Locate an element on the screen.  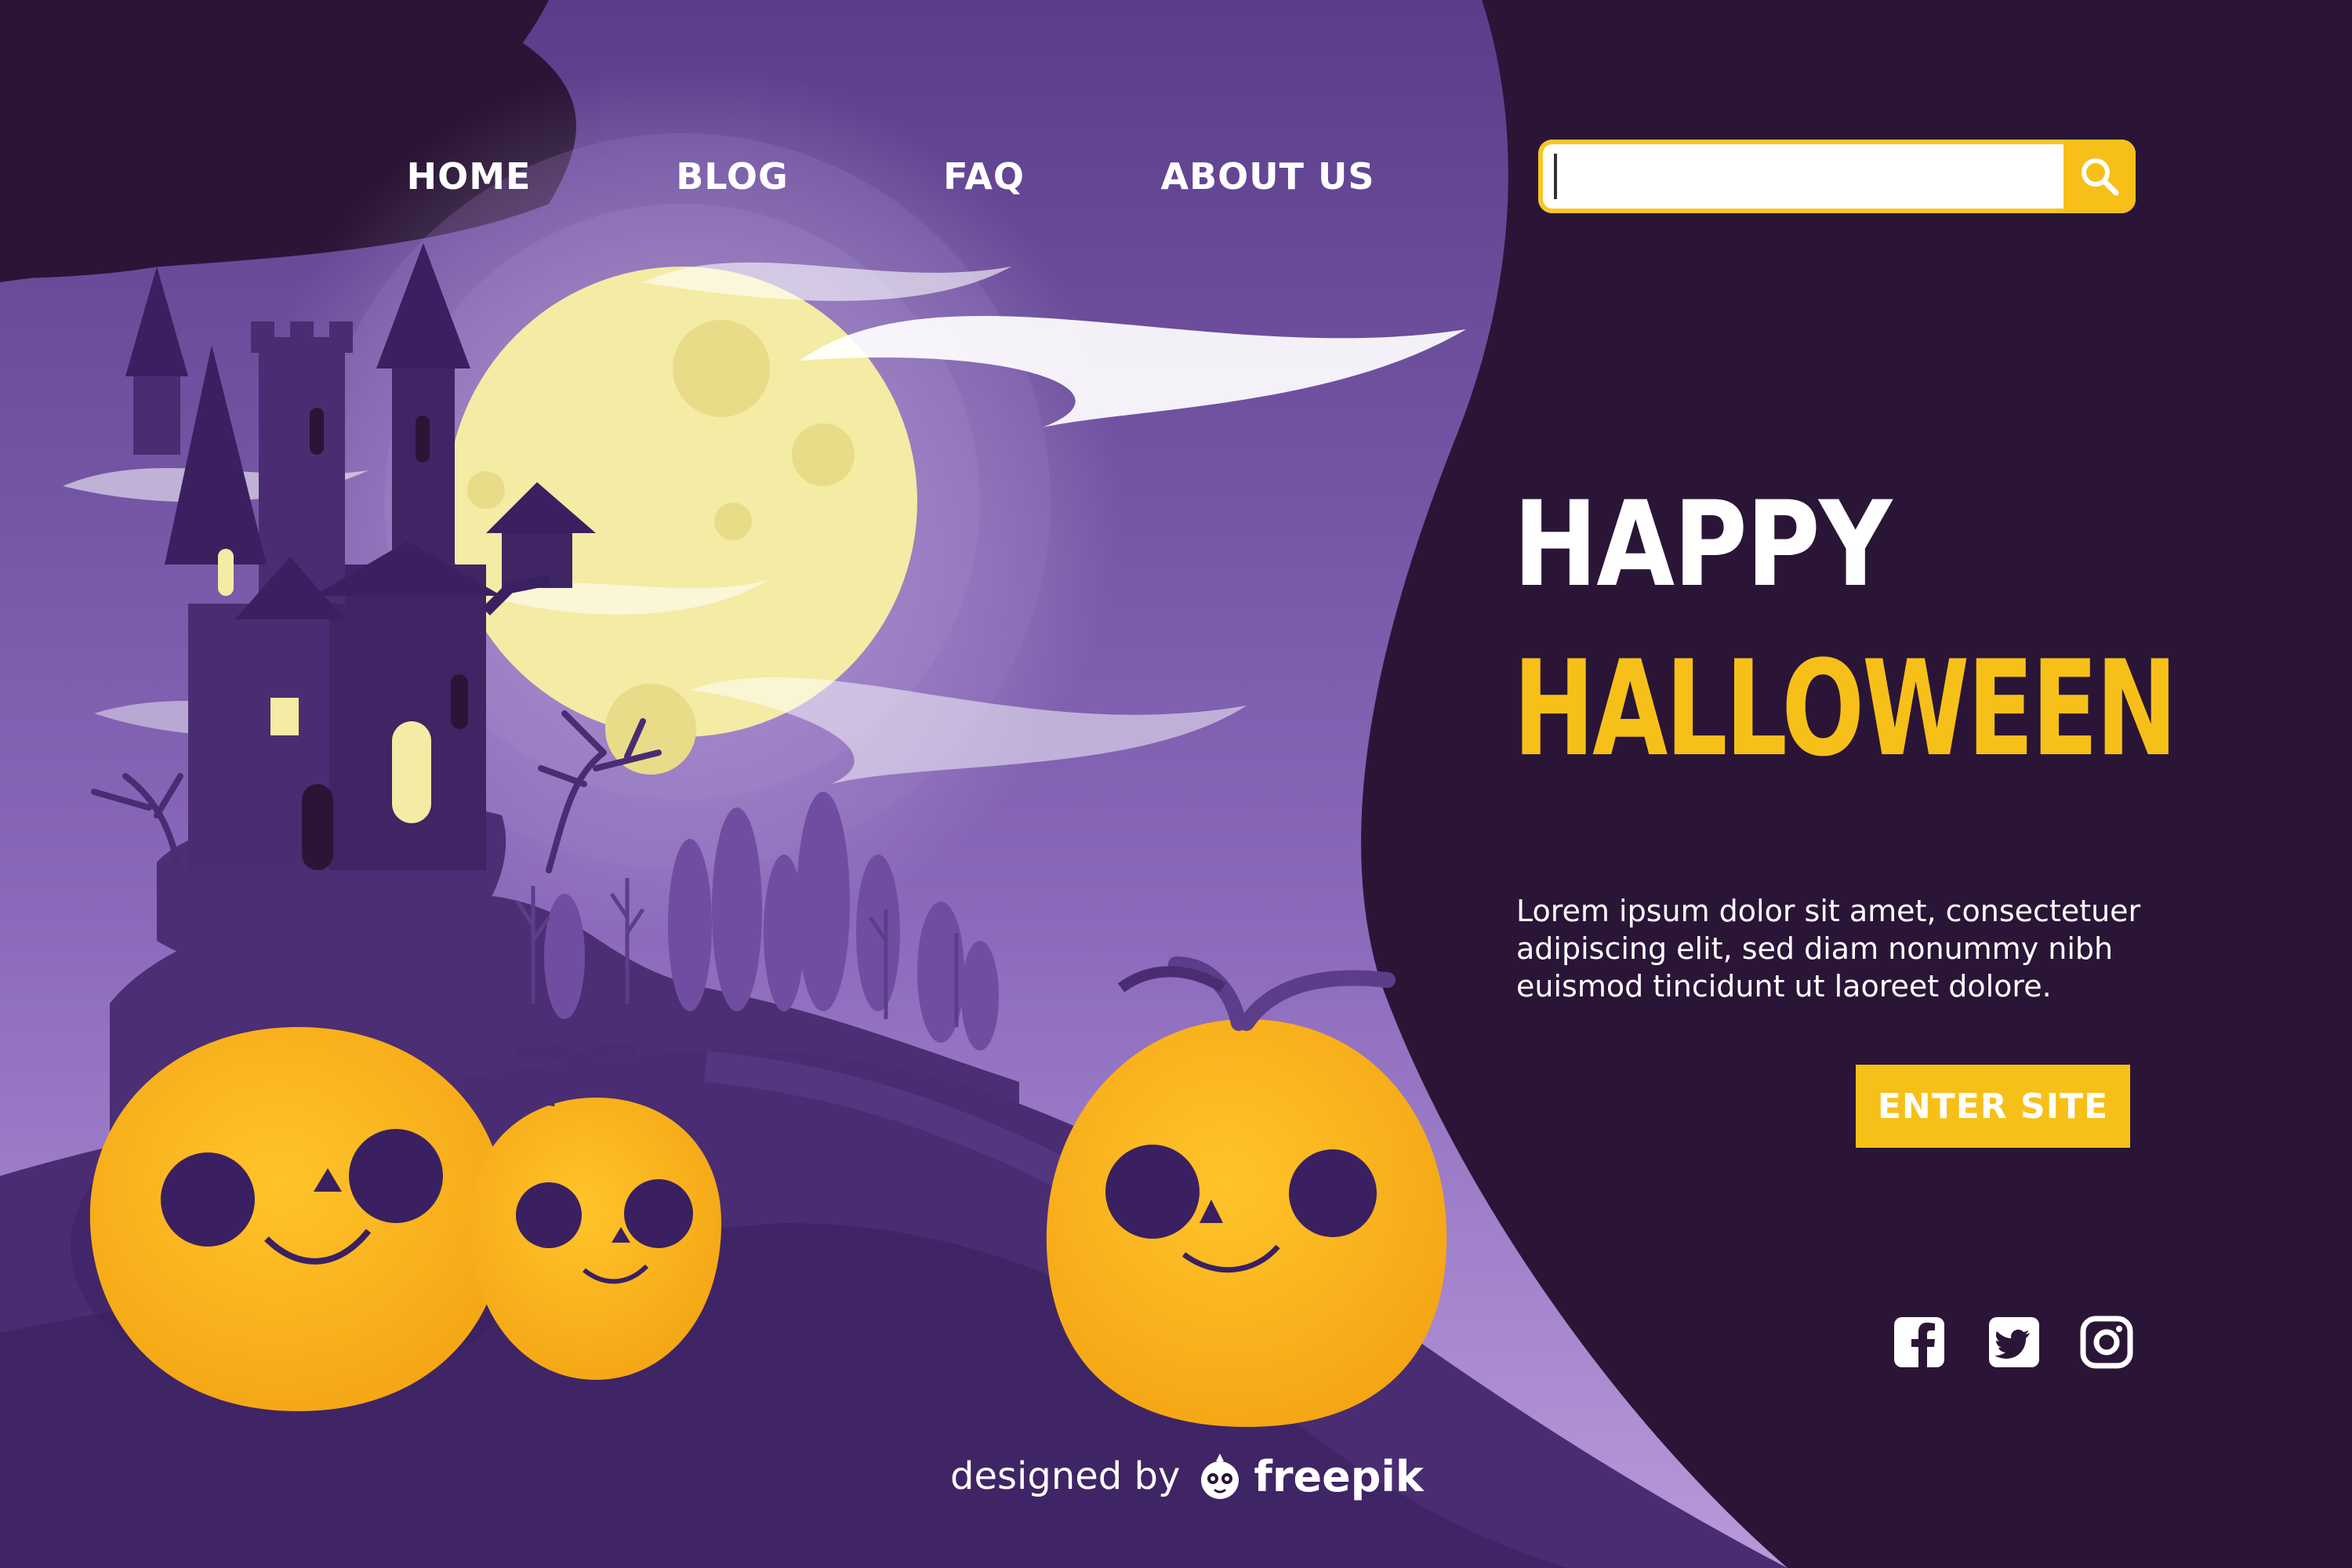
enter-site-button: ENTER SITE is located at coordinates (1993, 1106).